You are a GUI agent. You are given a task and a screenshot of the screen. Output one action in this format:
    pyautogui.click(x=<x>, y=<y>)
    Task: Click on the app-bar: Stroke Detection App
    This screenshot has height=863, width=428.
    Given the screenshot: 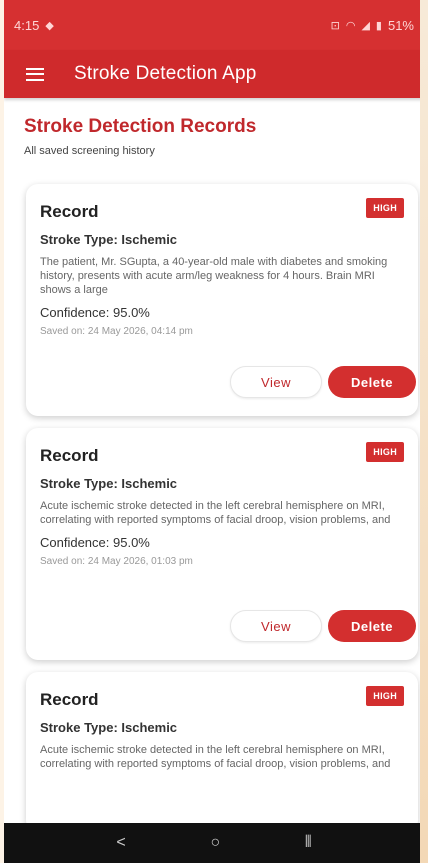 What is the action you would take?
    pyautogui.click(x=214, y=74)
    